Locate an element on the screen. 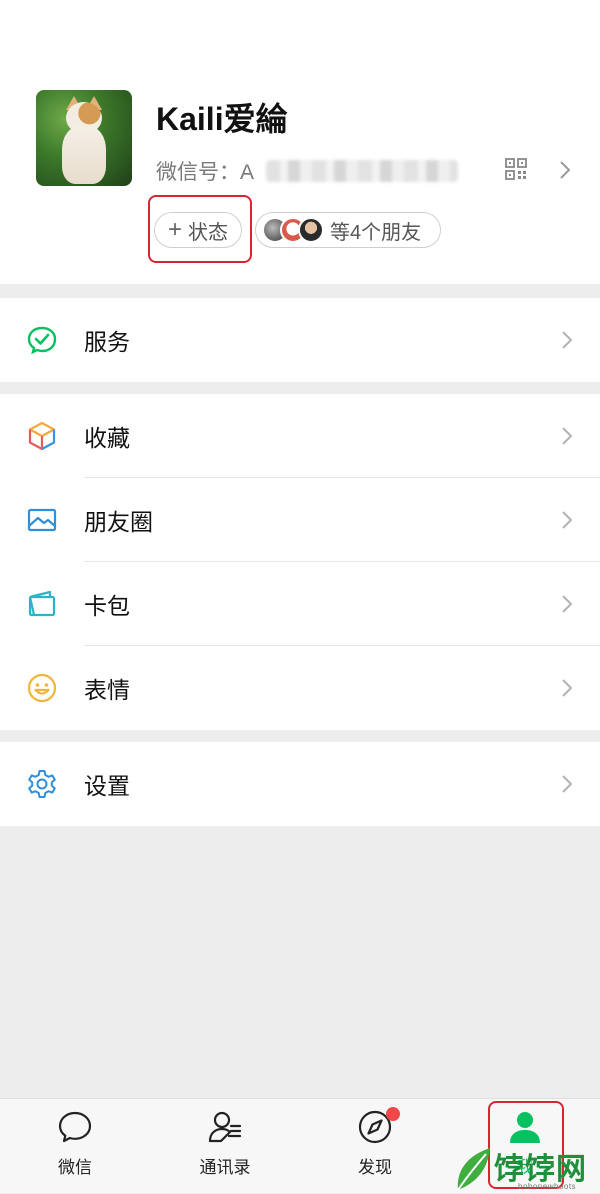 This screenshot has height=1194, width=600. services-group: 服务 is located at coordinates (300, 340).